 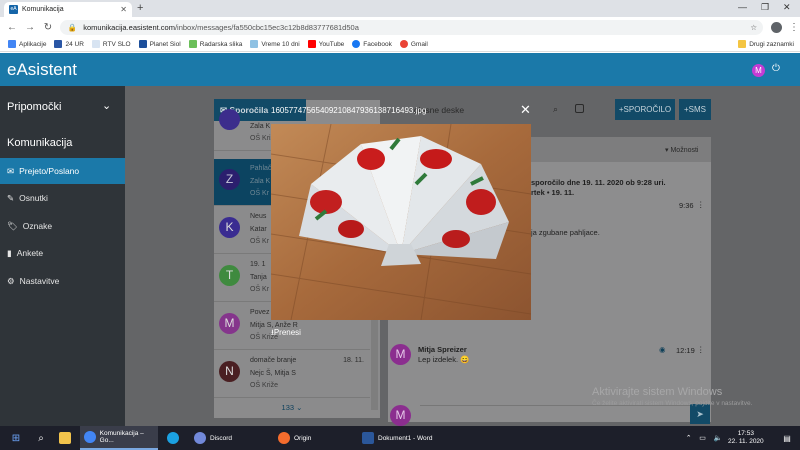 What do you see at coordinates (111, 44) in the screenshot?
I see `bookmark-item: RTV SLO` at bounding box center [111, 44].